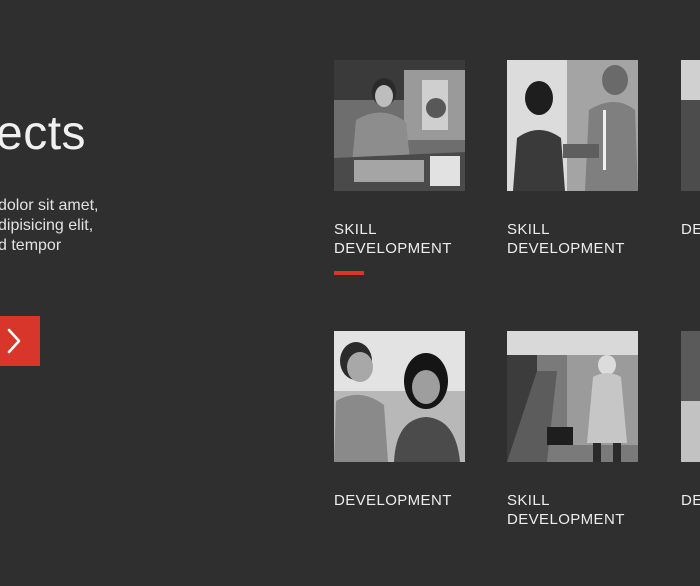 The height and width of the screenshot is (586, 700). I want to click on photo-street-walker, so click(572, 396).